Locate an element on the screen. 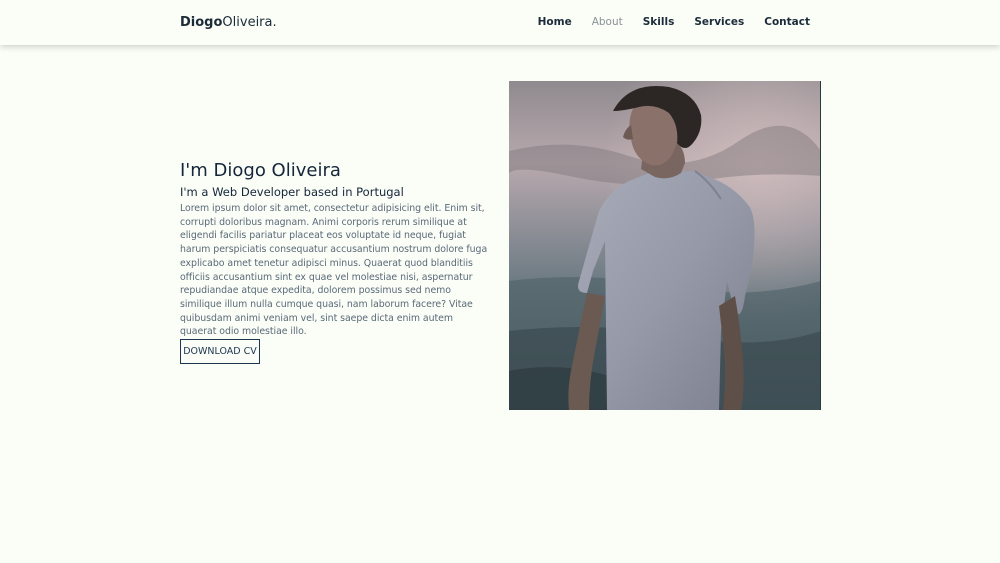  about-subtitle: I'm a Web Developer based in Portugal is located at coordinates (292, 192).